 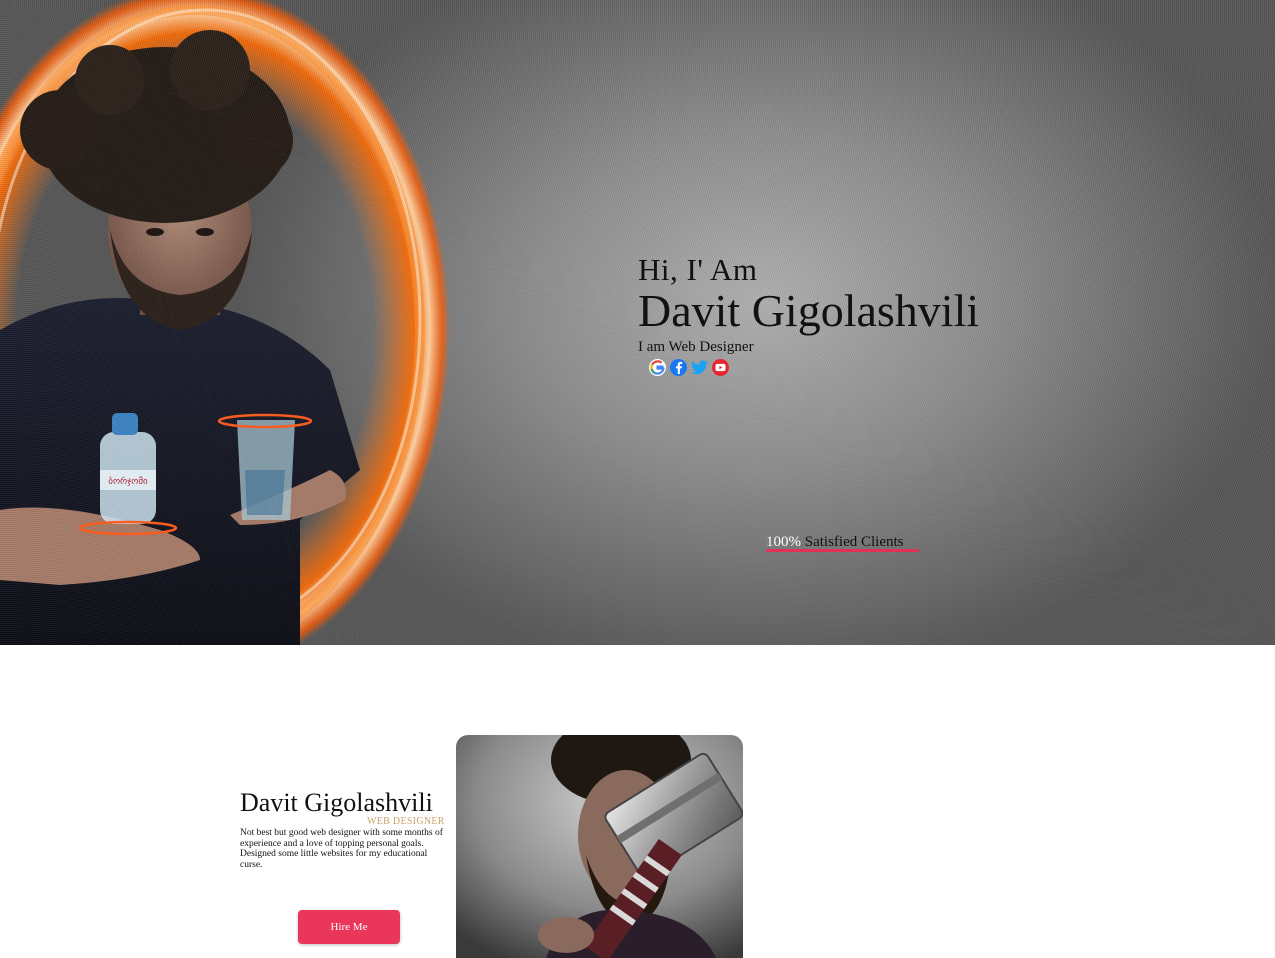 What do you see at coordinates (720, 367) in the screenshot?
I see `youtube-icon` at bounding box center [720, 367].